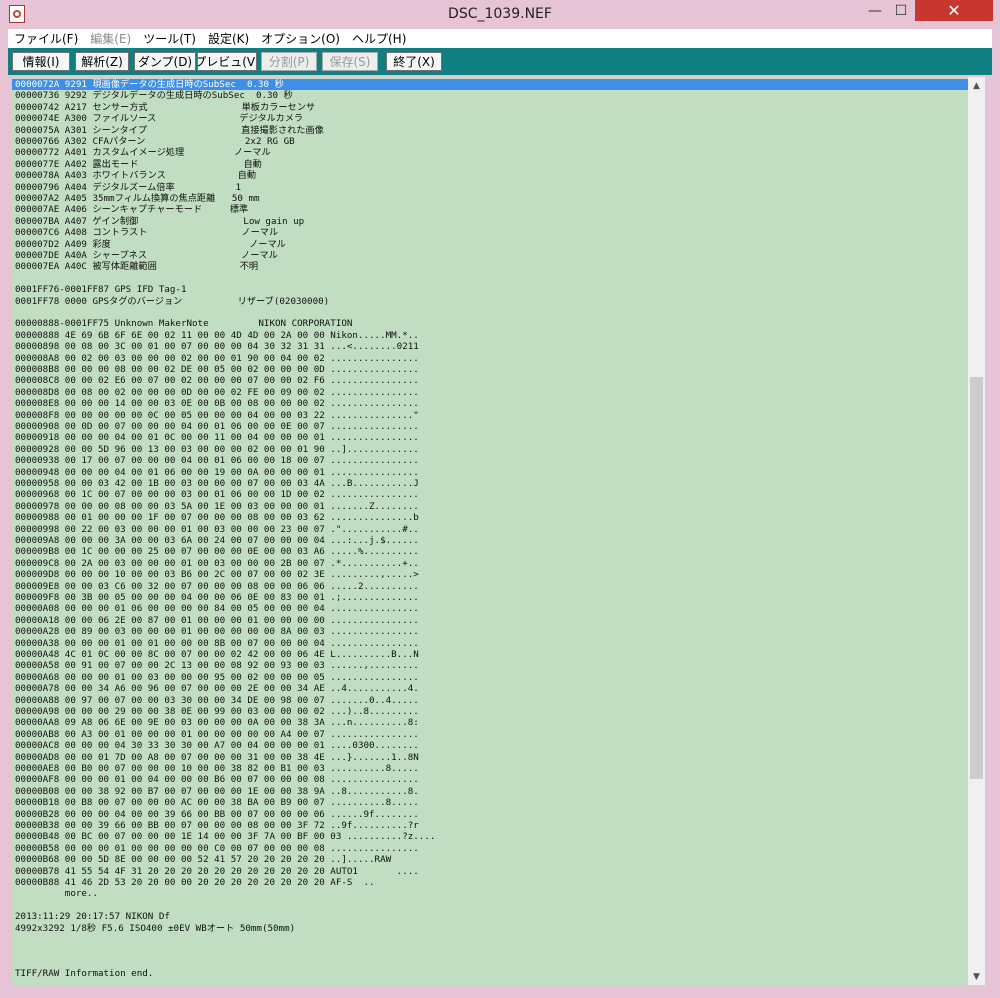  I want to click on menu-item-5: ヘルプ(H), so click(379, 38).